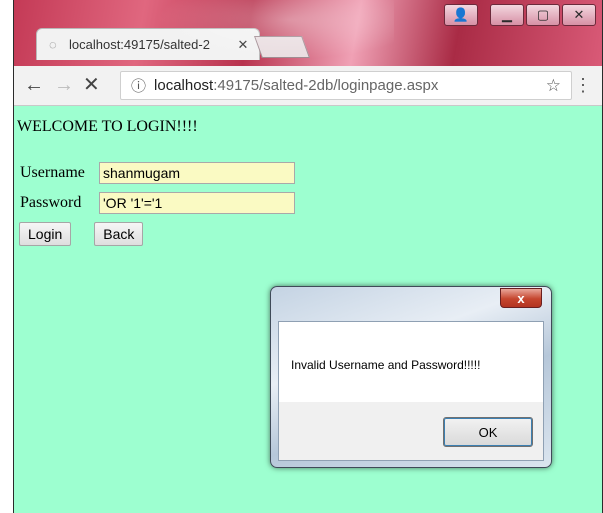 The image size is (603, 513). I want to click on welcome-heading: WELCOME TO LOGIN!!!!, so click(107, 126).